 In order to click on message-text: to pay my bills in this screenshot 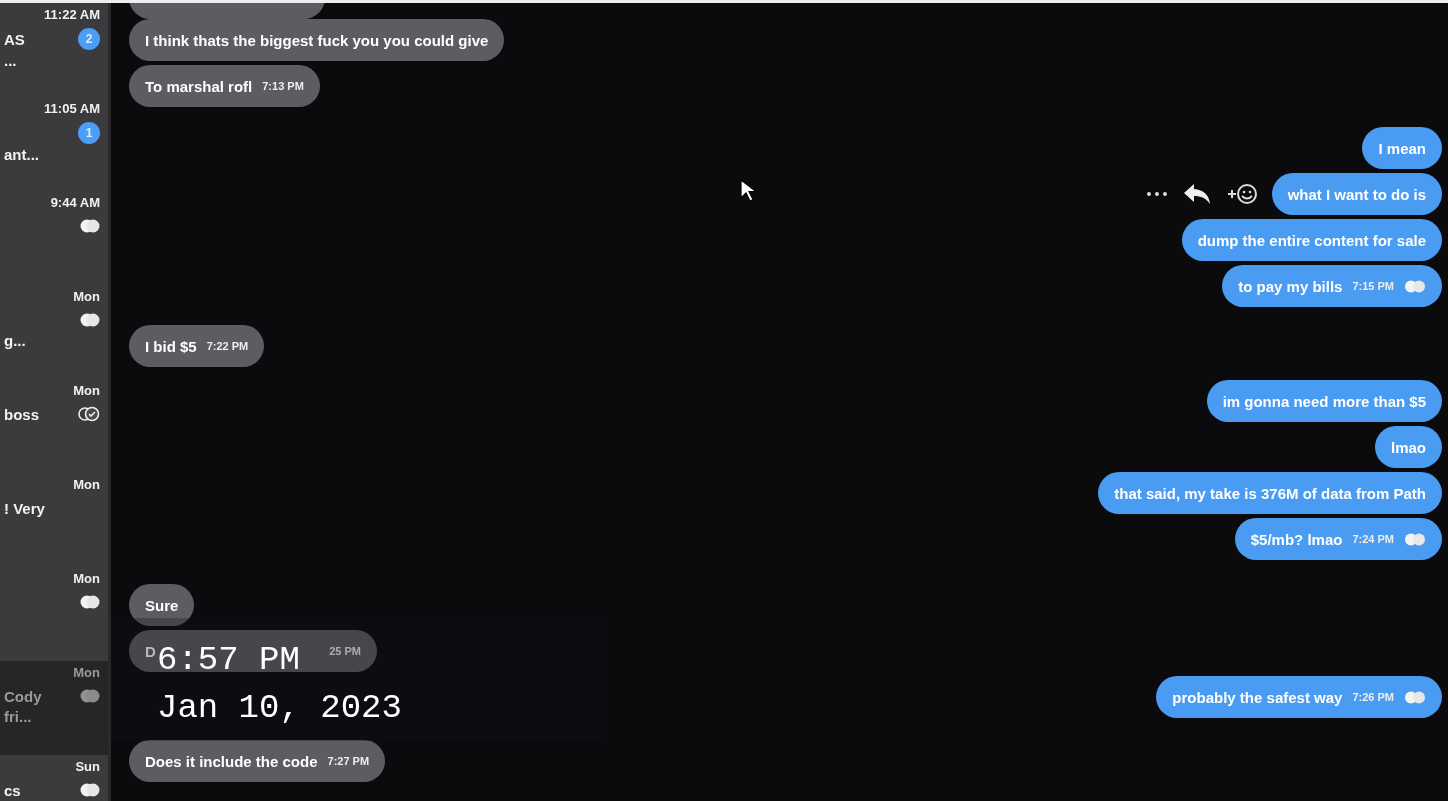, I will do `click(1290, 286)`.